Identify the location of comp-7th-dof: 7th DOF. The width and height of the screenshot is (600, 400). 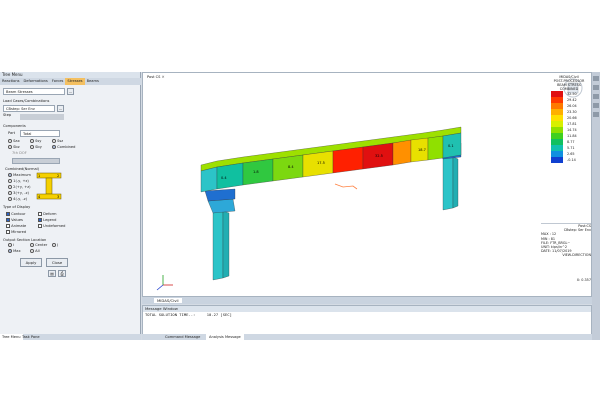
(19, 153).